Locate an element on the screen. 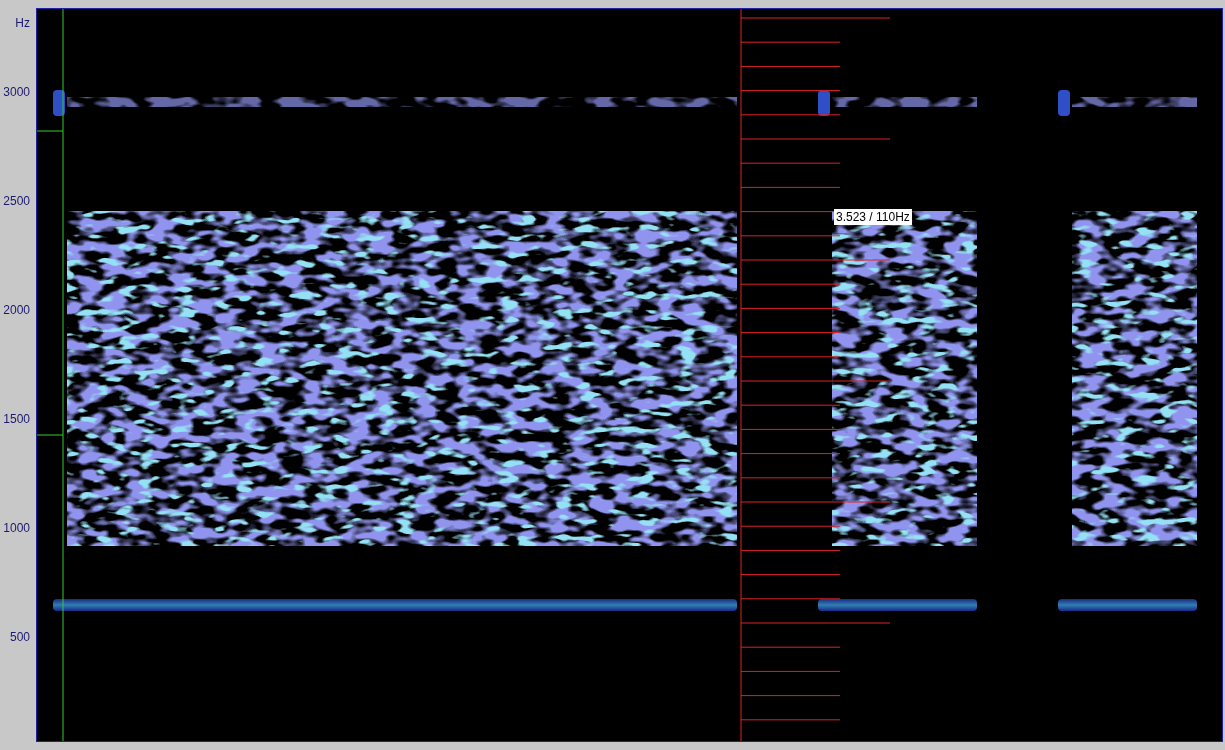 The height and width of the screenshot is (750, 1225). axis-tick-label: 3000 is located at coordinates (16, 92).